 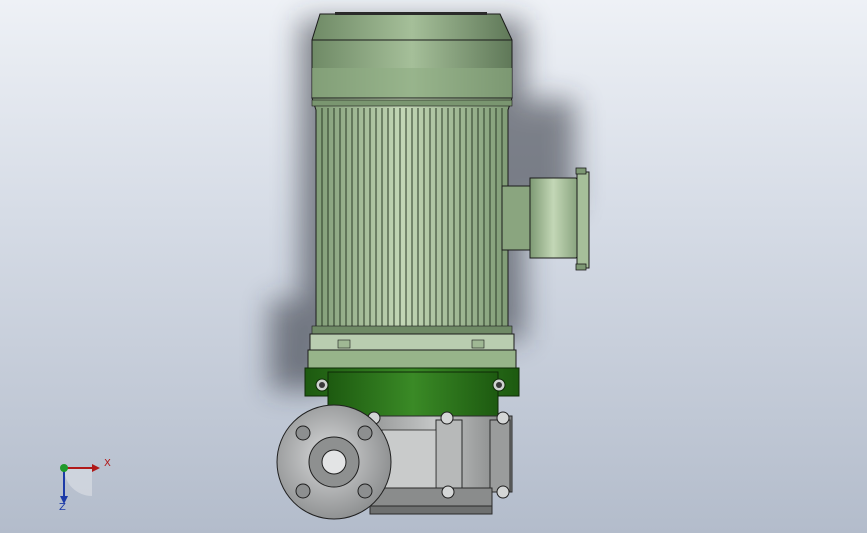 I want to click on motor-flange, so click(x=412, y=352).